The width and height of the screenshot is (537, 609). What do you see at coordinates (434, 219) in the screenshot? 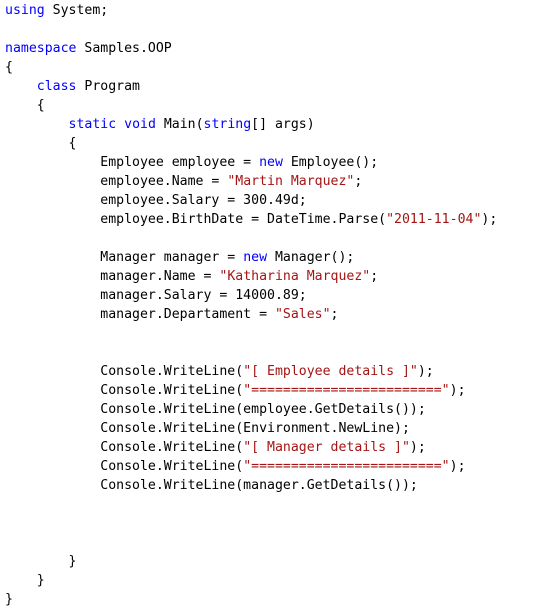
I see `code-string: "2011-11-04"` at bounding box center [434, 219].